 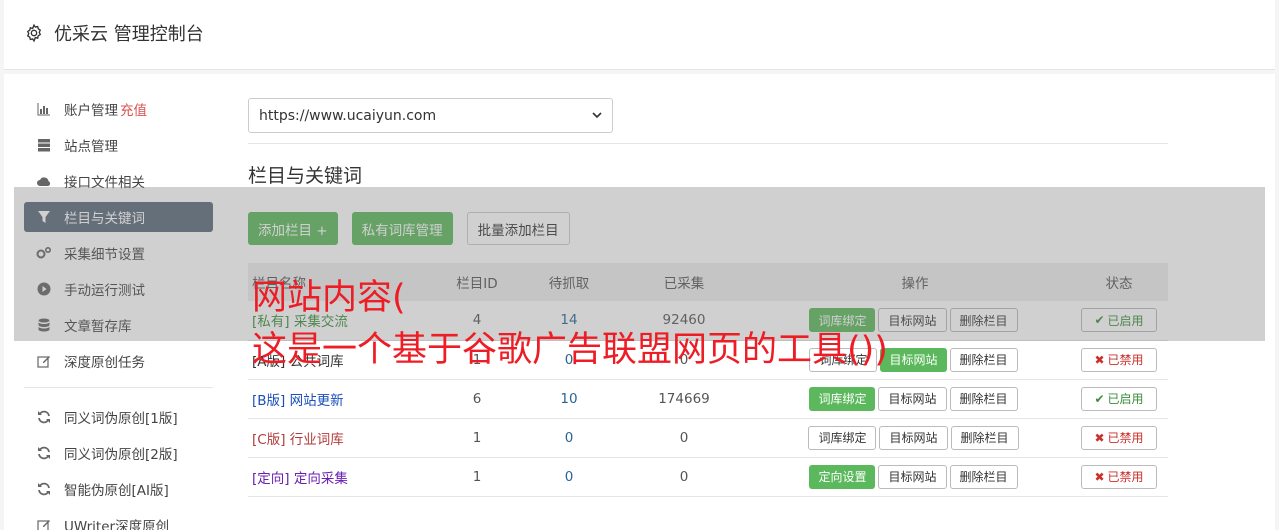 What do you see at coordinates (316, 439) in the screenshot?
I see `column-name: 行业词库` at bounding box center [316, 439].